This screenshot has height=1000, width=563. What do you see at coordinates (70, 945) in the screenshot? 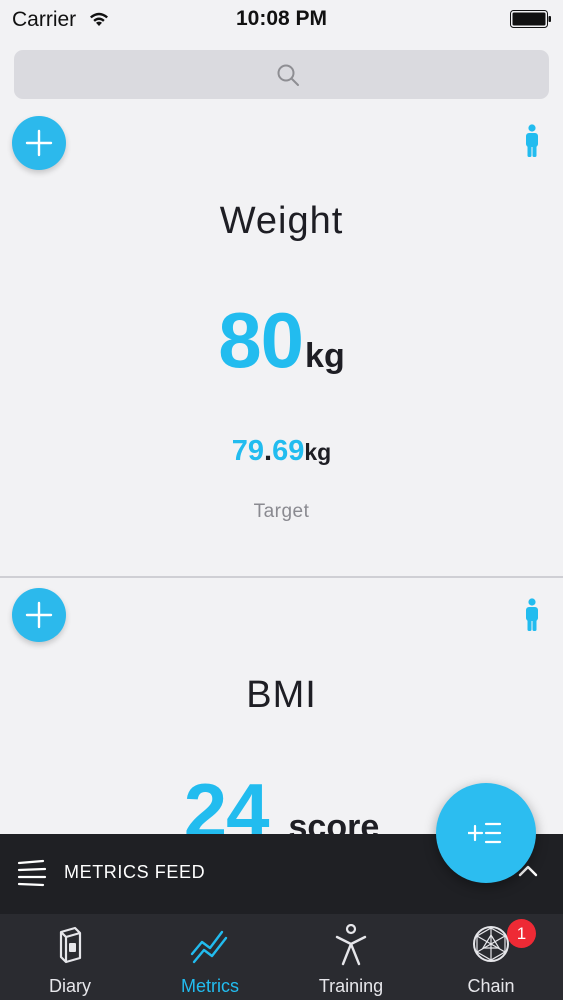
I see `diary-icon` at bounding box center [70, 945].